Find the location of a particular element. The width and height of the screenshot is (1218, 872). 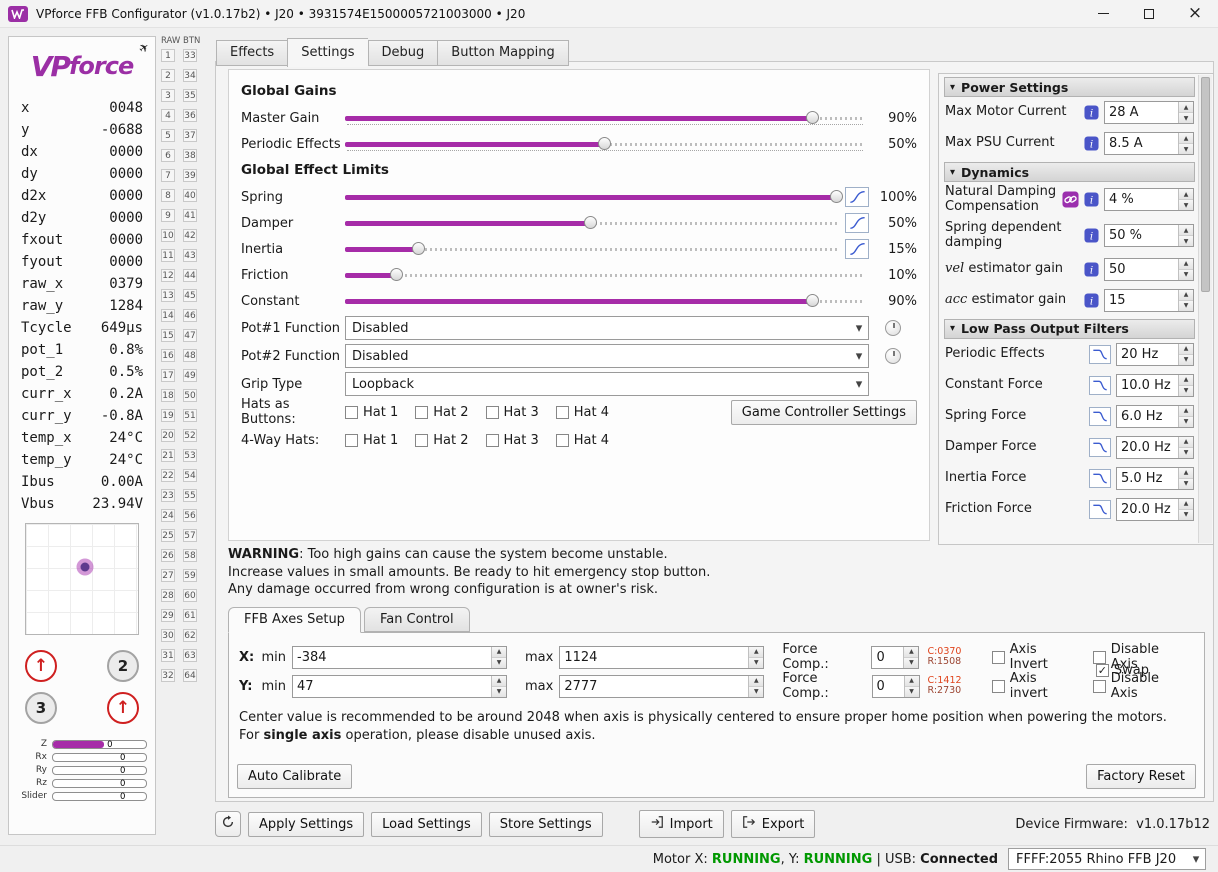

tab-ffb-axes-setup: FFB Axes Setup is located at coordinates (294, 620).